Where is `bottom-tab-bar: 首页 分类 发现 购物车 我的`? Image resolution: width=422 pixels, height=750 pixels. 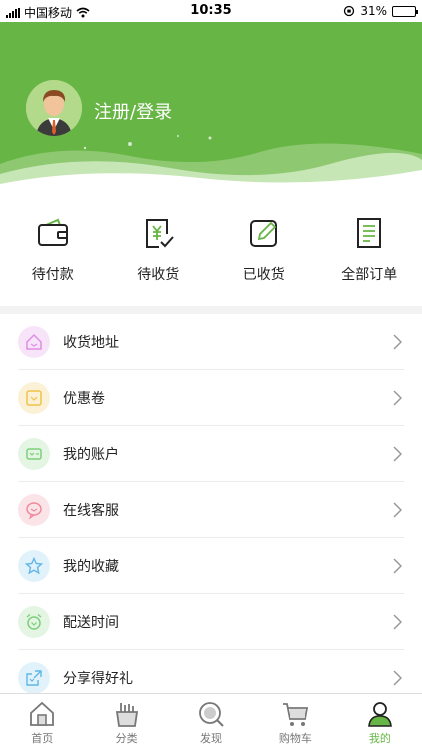
bottom-tab-bar: 首页 分类 发现 购物车 我的 is located at coordinates (211, 721).